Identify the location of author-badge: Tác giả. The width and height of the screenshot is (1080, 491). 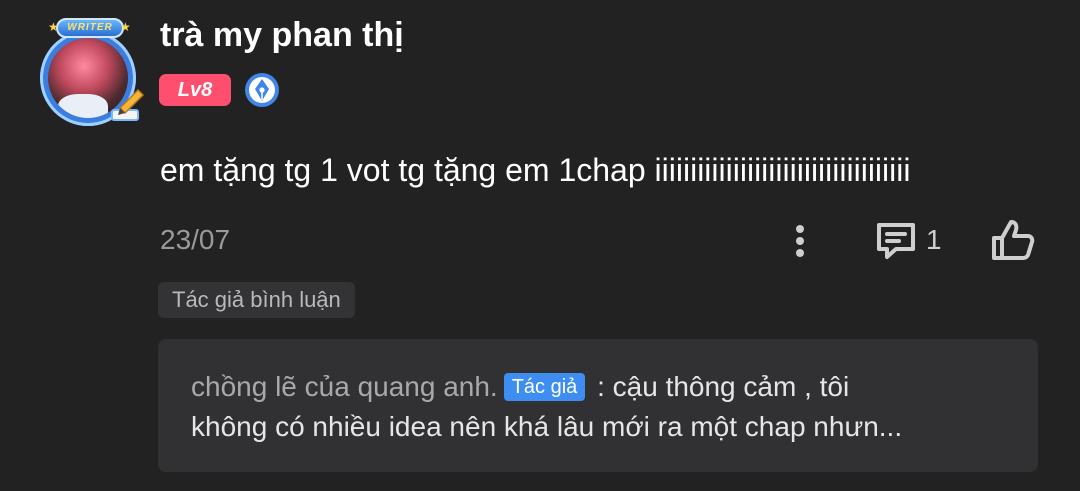
(544, 387).